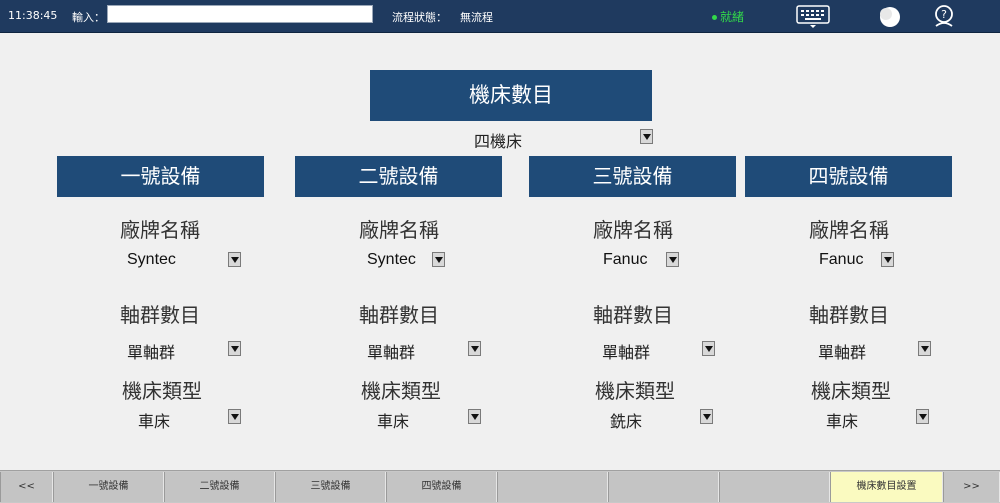 This screenshot has width=1000, height=503. Describe the element at coordinates (632, 176) in the screenshot. I see `device-3-header: 三號設備` at that location.